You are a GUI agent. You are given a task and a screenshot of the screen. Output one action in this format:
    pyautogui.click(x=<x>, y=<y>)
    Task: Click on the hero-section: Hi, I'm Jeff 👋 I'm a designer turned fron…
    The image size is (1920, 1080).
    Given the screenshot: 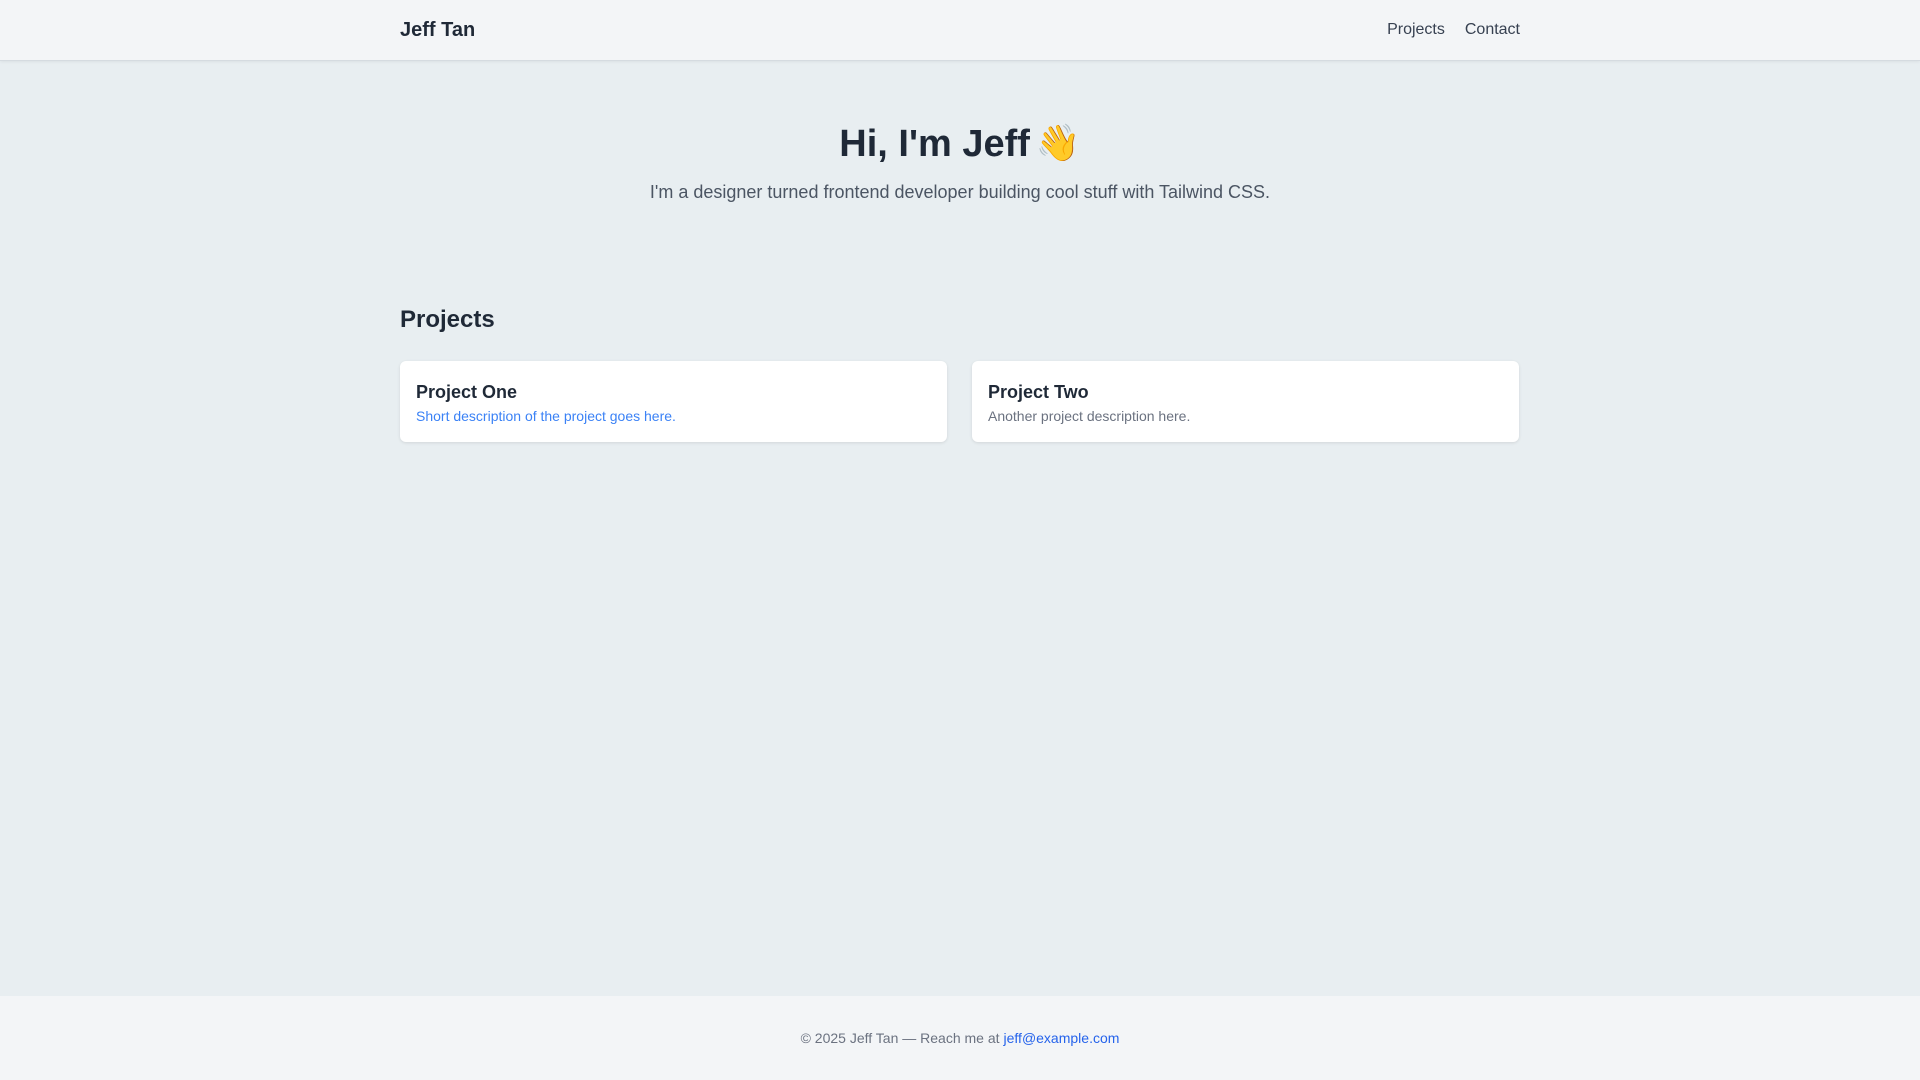 What is the action you would take?
    pyautogui.click(x=960, y=160)
    